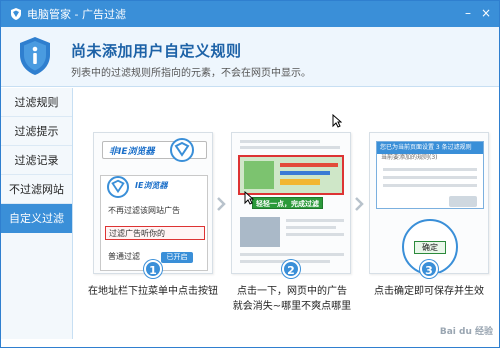 Image resolution: width=500 pixels, height=348 pixels. Describe the element at coordinates (291, 269) in the screenshot. I see `step-number-2: 2` at that location.